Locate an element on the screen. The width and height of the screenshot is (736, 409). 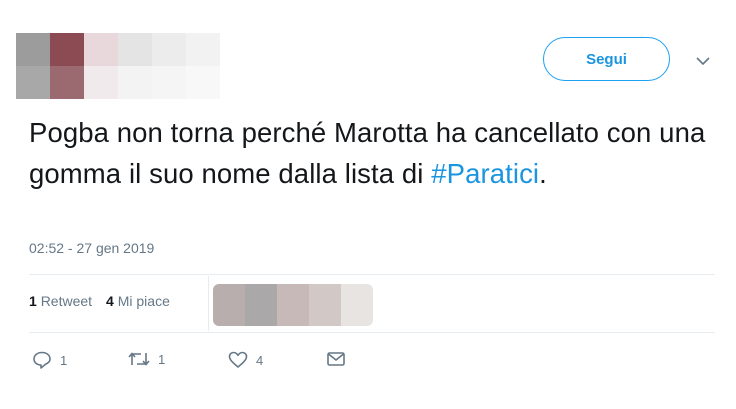
reply-button: 1 is located at coordinates (49, 360).